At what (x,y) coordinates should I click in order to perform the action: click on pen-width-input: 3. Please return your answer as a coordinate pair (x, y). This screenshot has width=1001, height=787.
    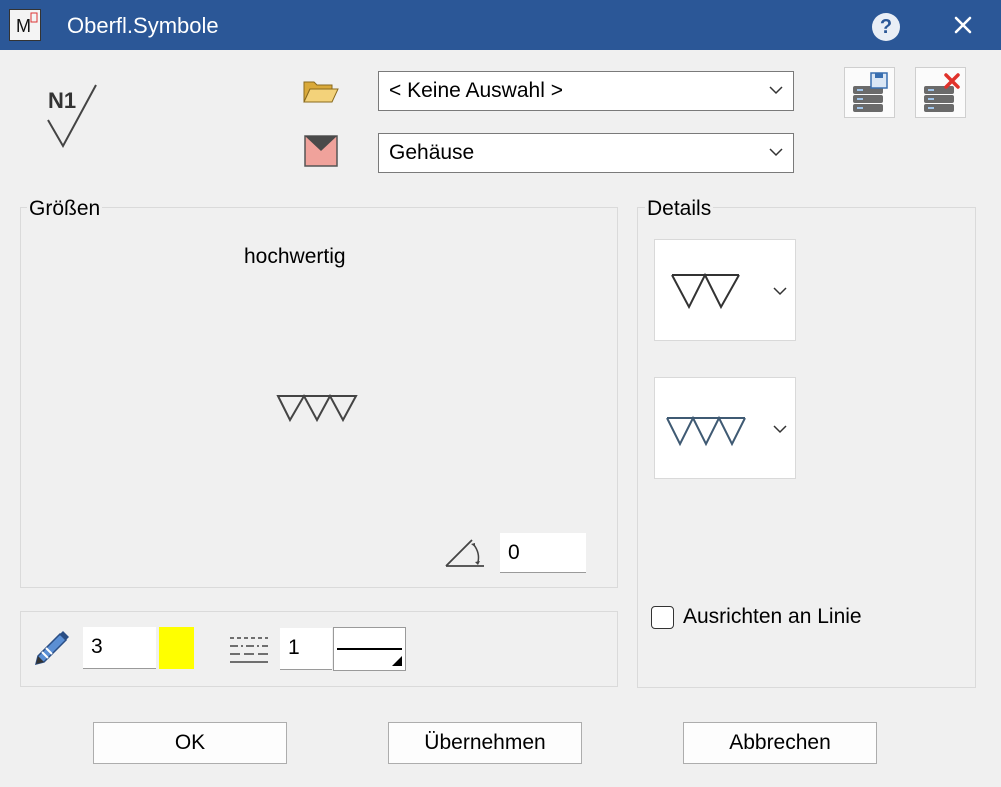
    Looking at the image, I should click on (119, 648).